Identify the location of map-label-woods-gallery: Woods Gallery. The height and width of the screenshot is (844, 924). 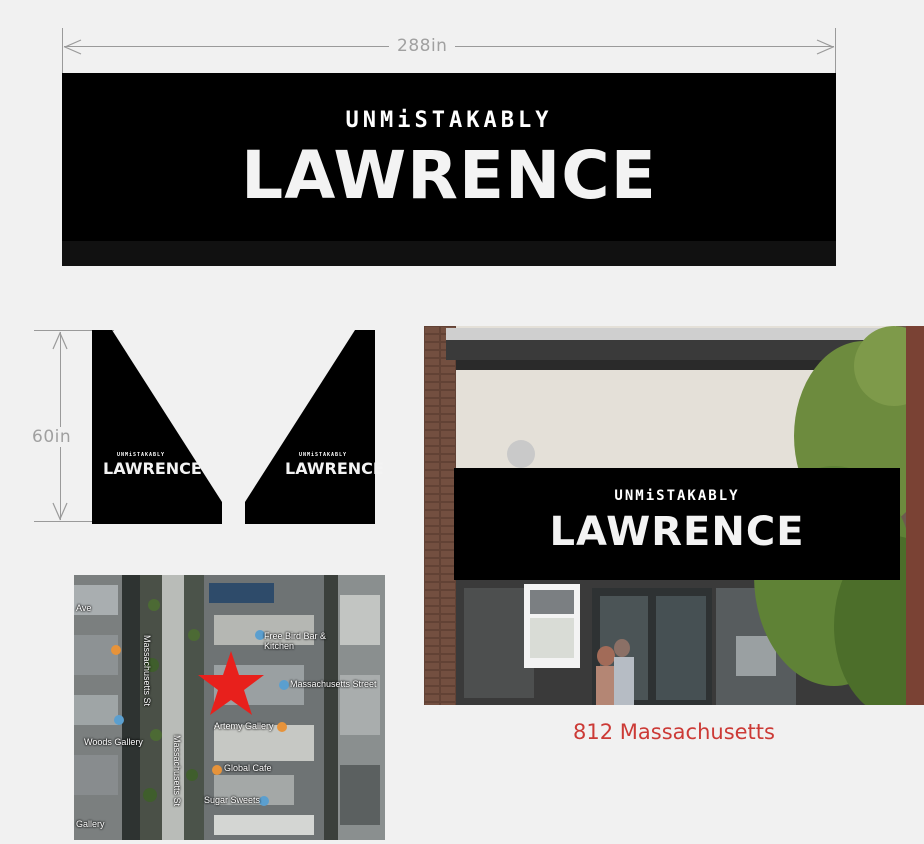
(113, 742).